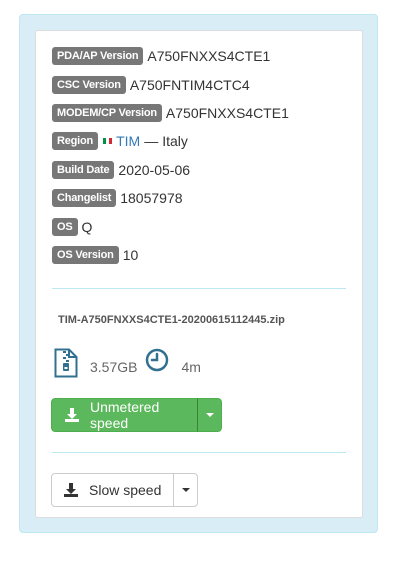 The height and width of the screenshot is (562, 409). Describe the element at coordinates (171, 320) in the screenshot. I see `download-filename: TIM-A750FNXXS4CTE1-20200615112445.zip` at that location.